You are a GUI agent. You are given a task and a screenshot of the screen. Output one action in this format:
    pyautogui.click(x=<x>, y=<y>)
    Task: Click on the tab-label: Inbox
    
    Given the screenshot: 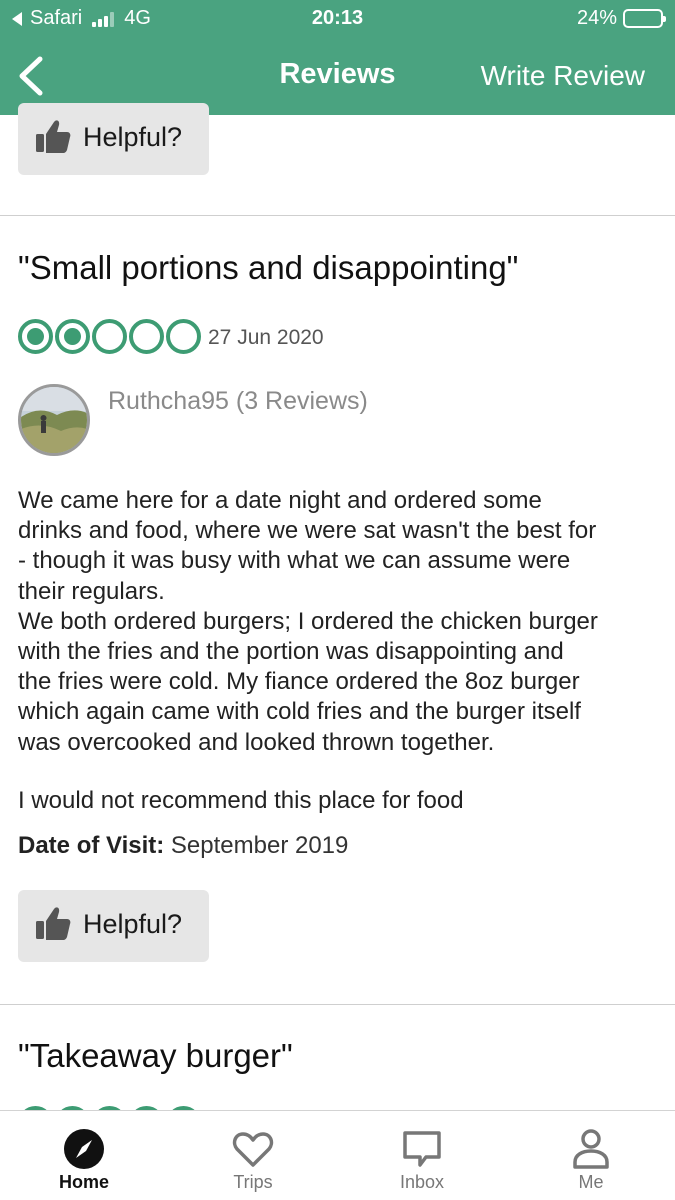 What is the action you would take?
    pyautogui.click(x=422, y=1182)
    